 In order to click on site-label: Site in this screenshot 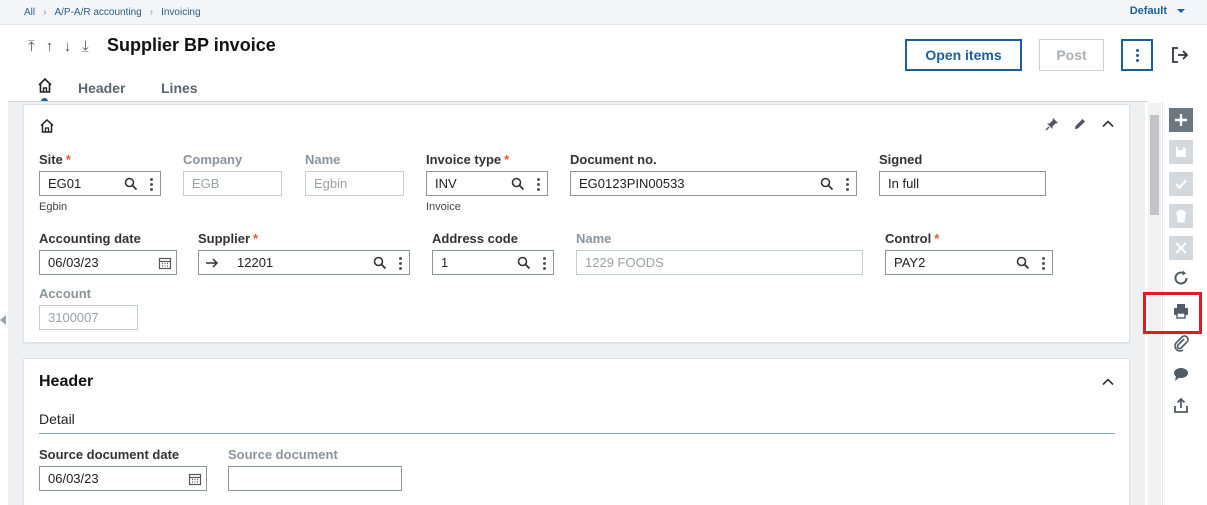, I will do `click(51, 159)`.